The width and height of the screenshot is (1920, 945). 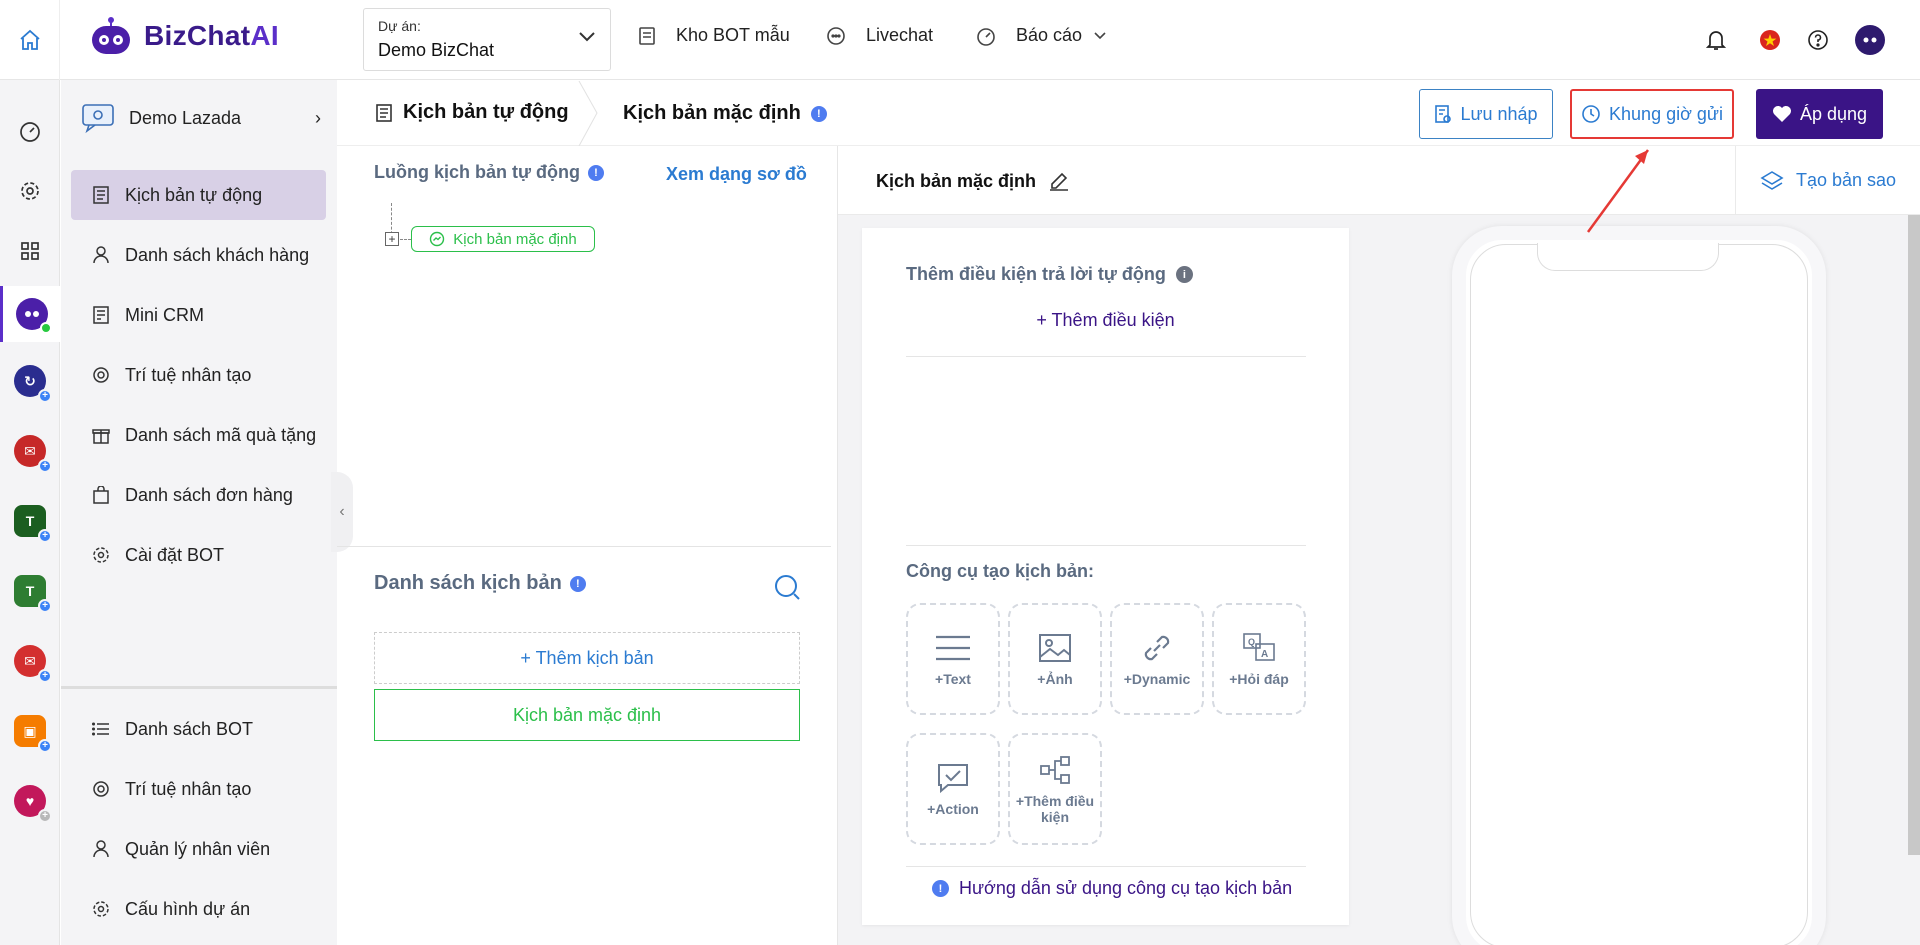 I want to click on duplicate-button: Tạo bản sao, so click(x=1827, y=180).